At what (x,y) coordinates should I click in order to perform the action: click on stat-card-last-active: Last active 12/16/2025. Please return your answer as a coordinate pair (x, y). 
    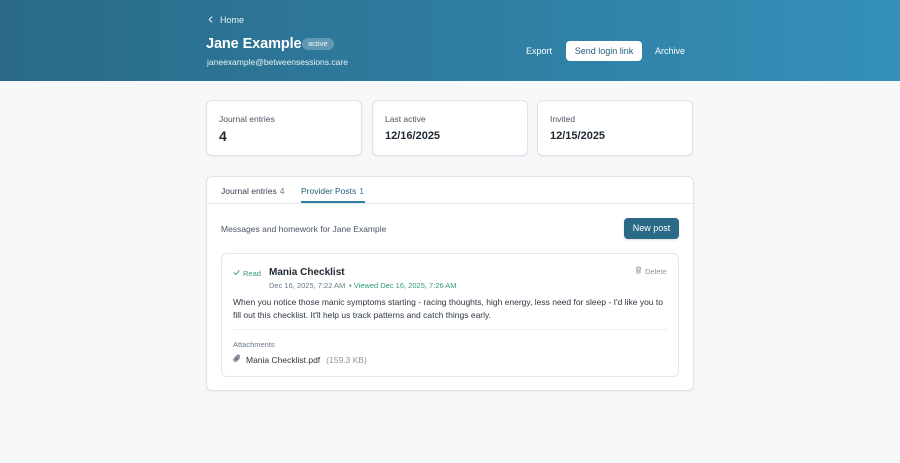
    Looking at the image, I should click on (450, 128).